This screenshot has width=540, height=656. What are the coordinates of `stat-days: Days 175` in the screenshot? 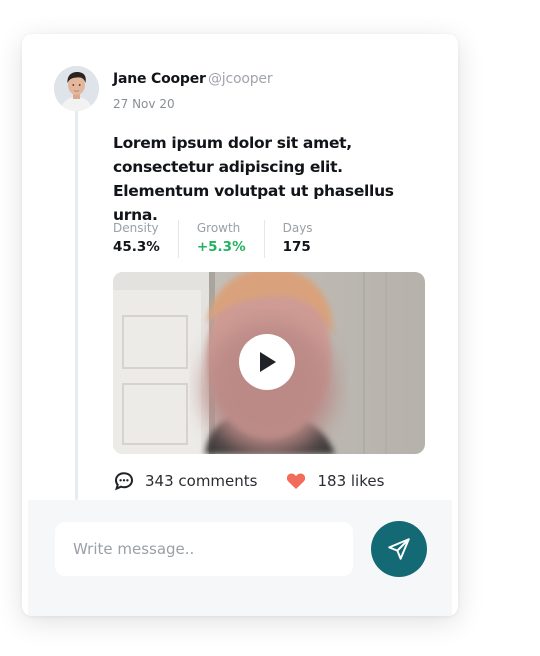 It's located at (307, 239).